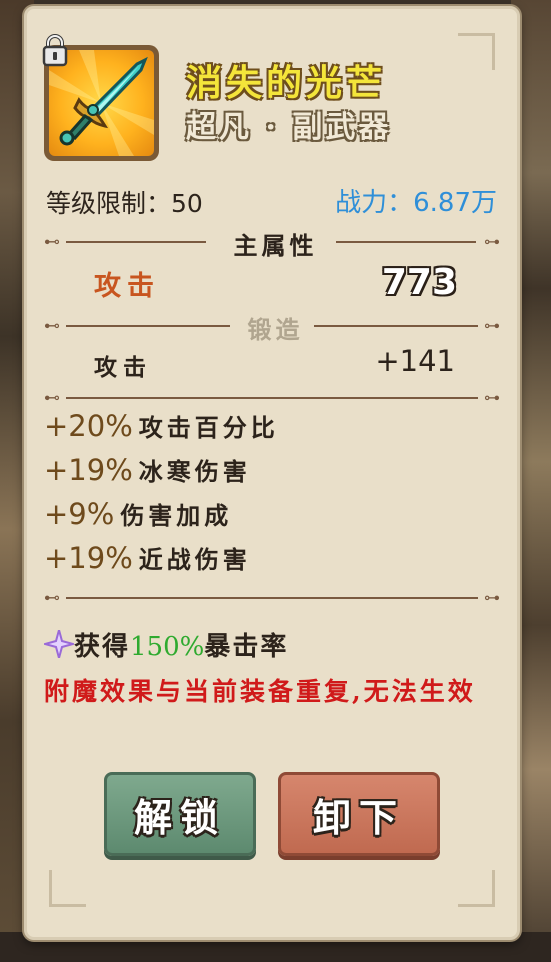 The height and width of the screenshot is (962, 551). What do you see at coordinates (59, 644) in the screenshot?
I see `sparkle-icon` at bounding box center [59, 644].